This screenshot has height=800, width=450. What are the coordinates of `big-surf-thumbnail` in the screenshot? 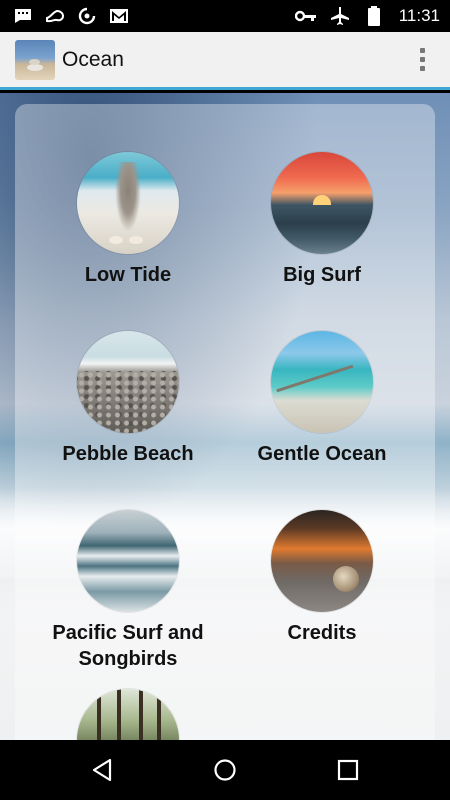 It's located at (322, 203).